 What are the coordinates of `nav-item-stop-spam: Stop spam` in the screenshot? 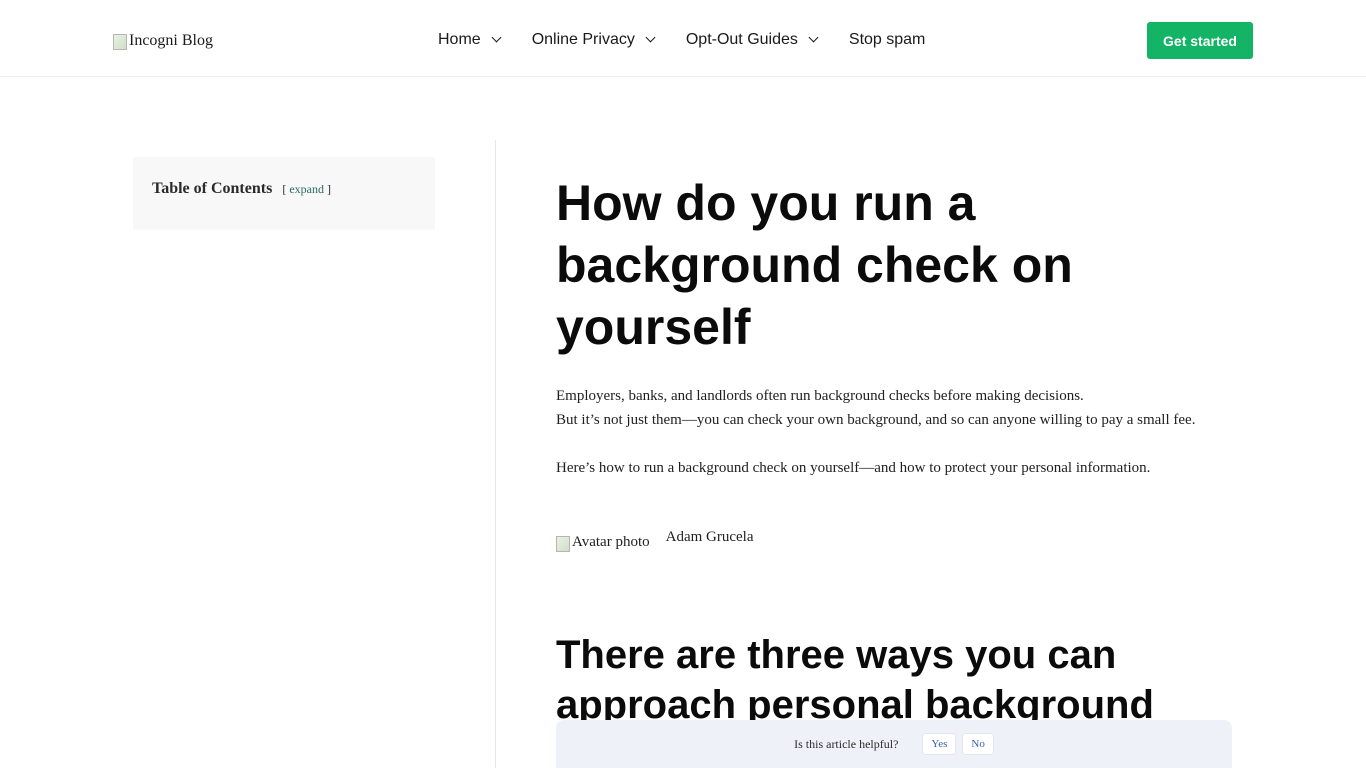 It's located at (887, 40).